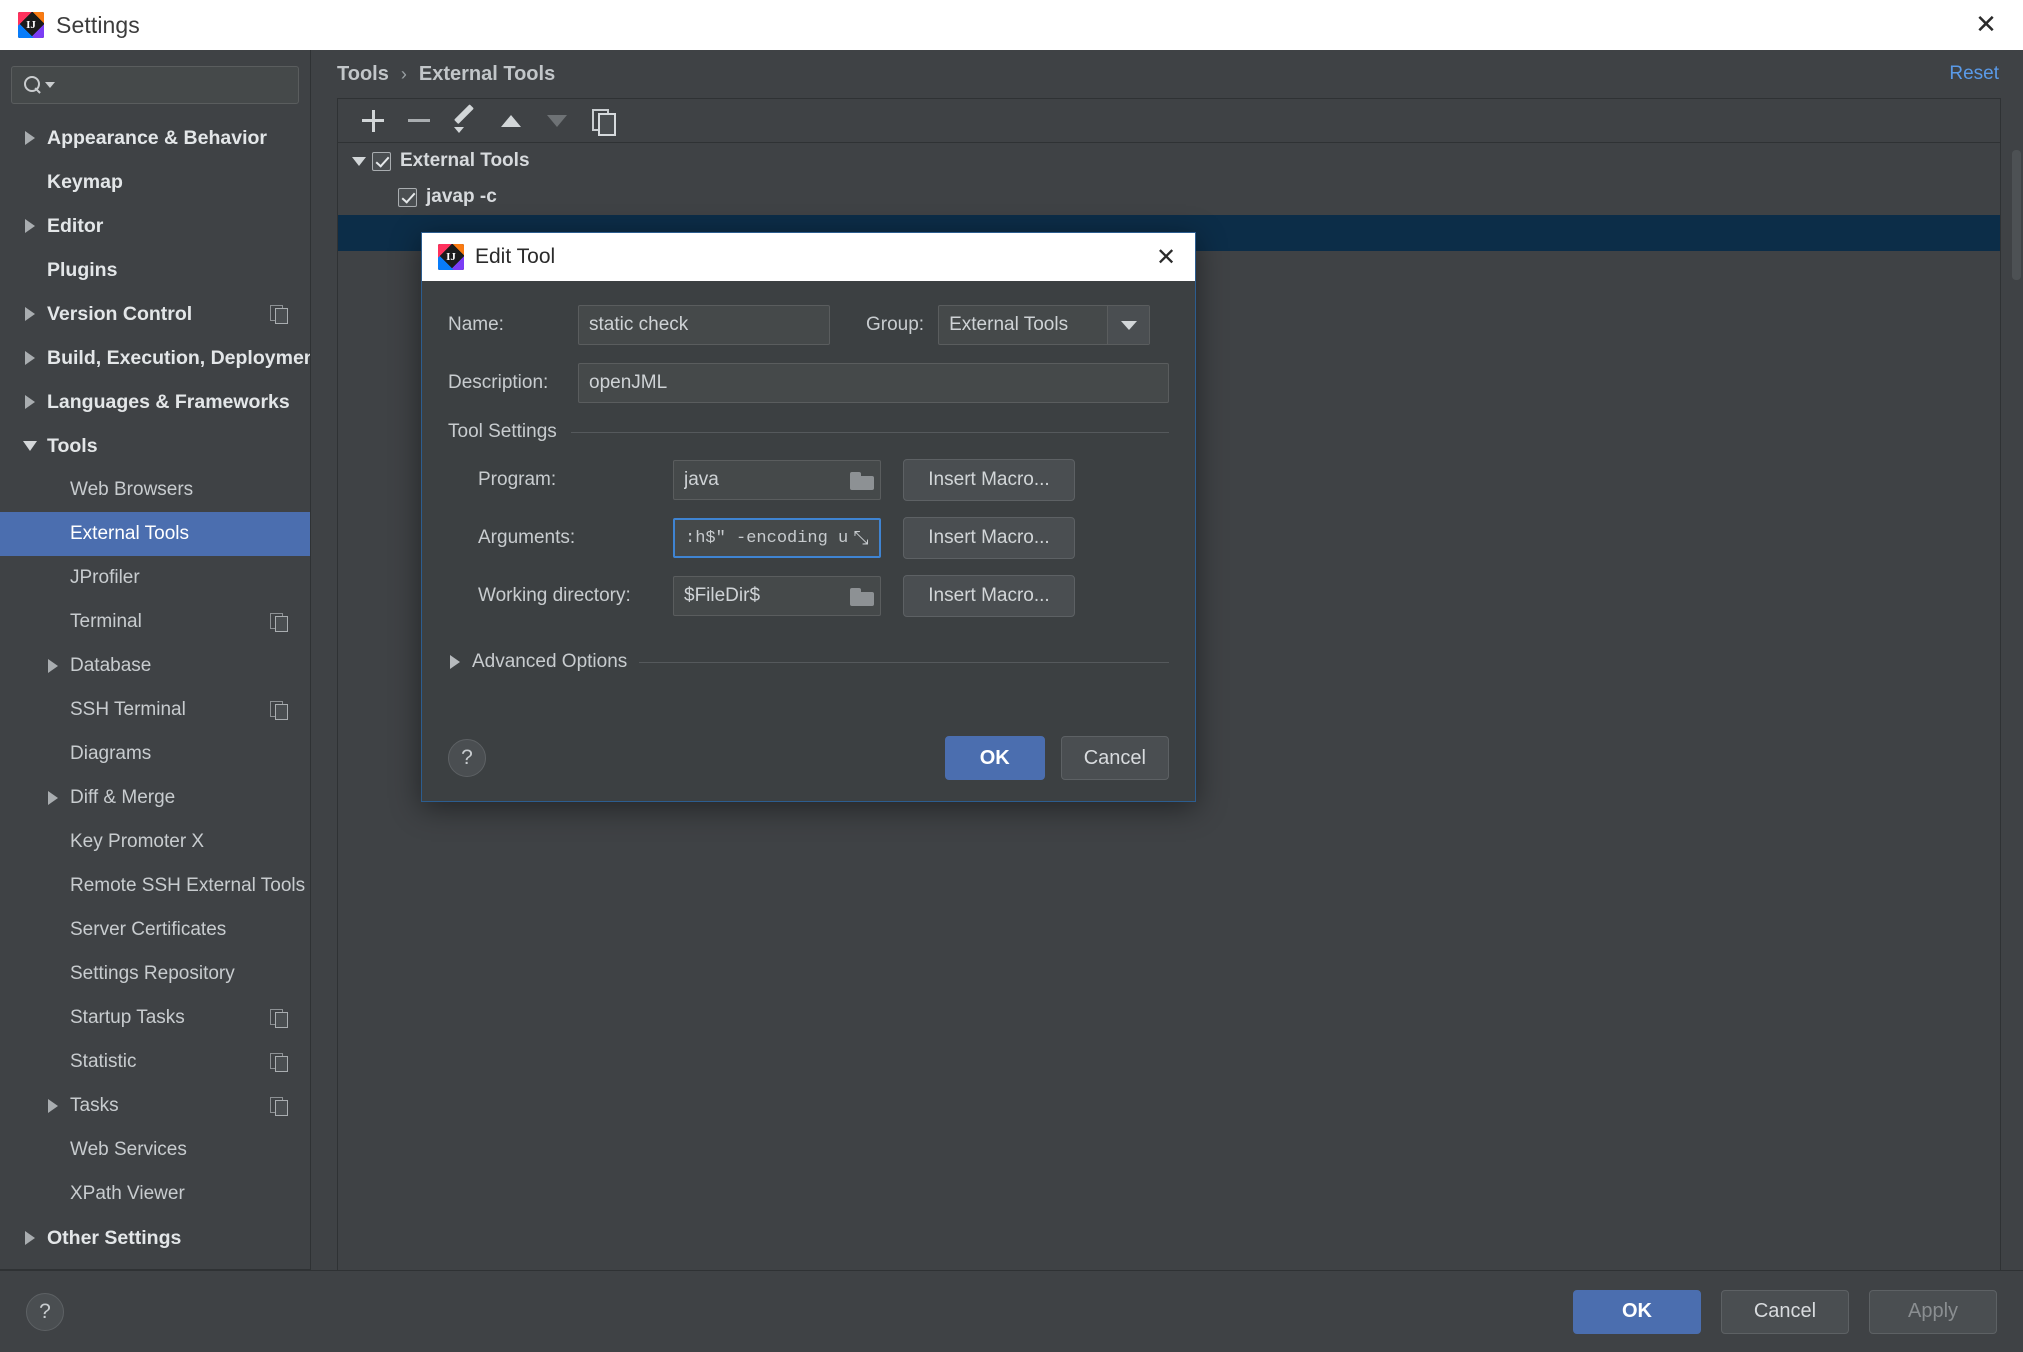 This screenshot has height=1352, width=2023. I want to click on sidebar-item-label: Terminal, so click(106, 621).